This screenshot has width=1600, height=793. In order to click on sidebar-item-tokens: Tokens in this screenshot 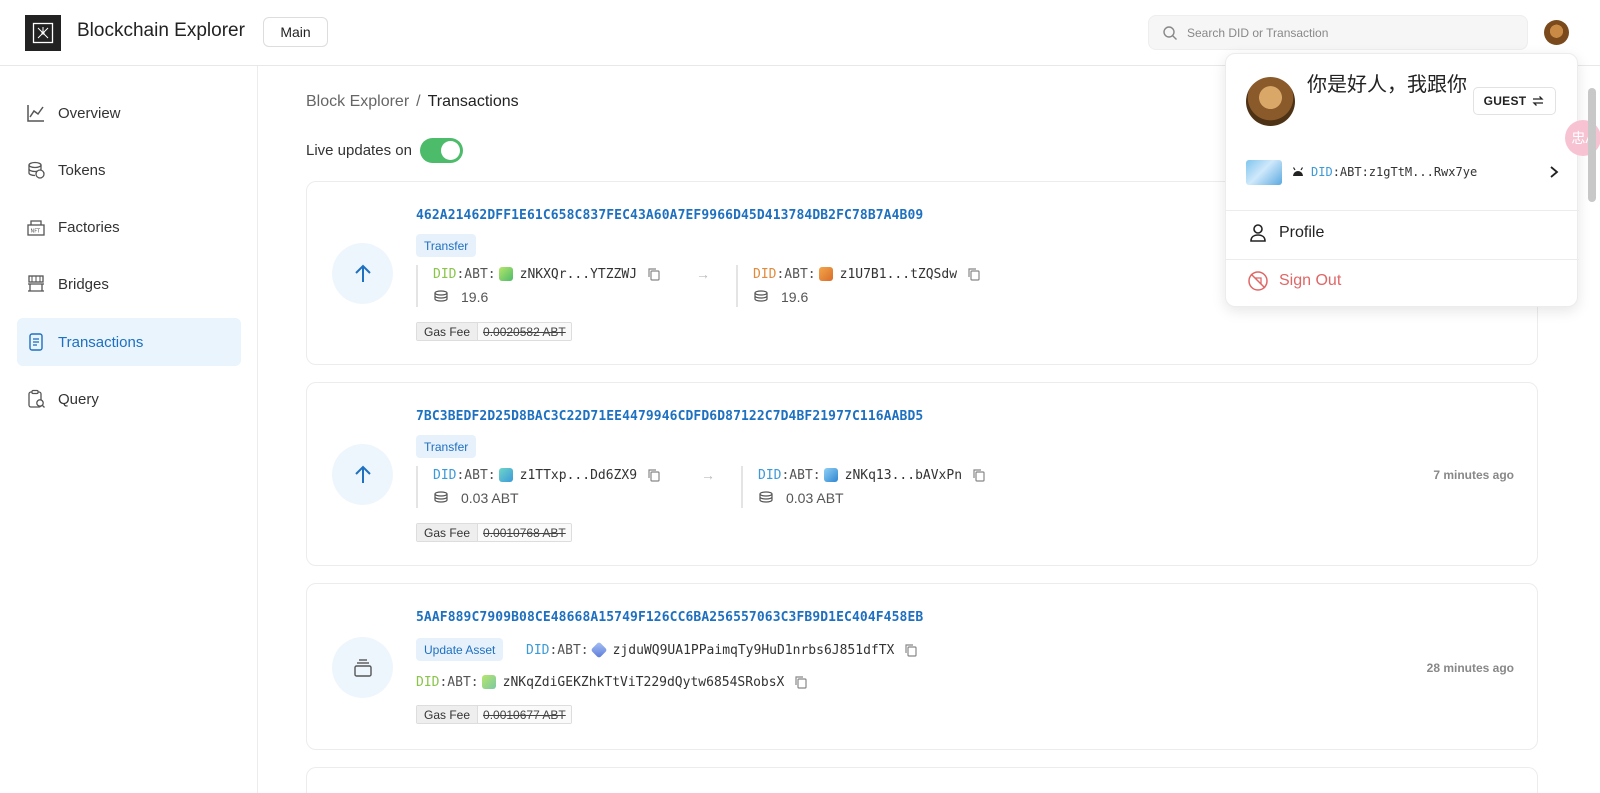, I will do `click(129, 170)`.